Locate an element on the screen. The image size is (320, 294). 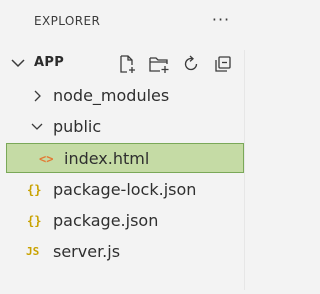
tree-item-label: index.html is located at coordinates (107, 158).